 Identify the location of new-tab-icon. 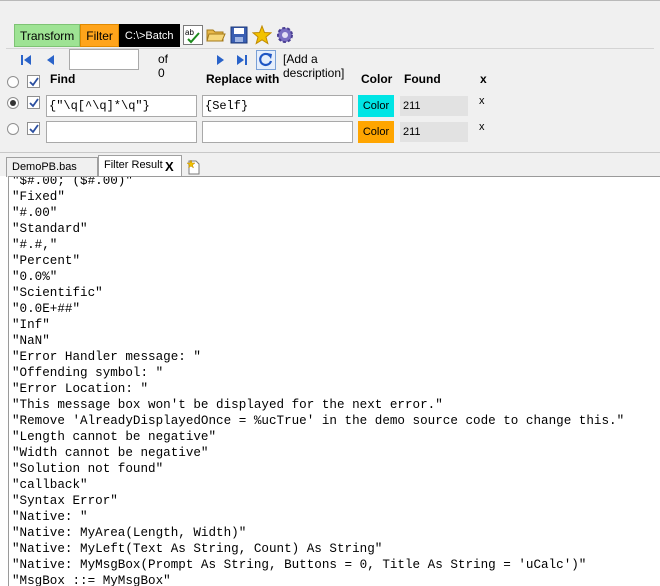
(194, 167).